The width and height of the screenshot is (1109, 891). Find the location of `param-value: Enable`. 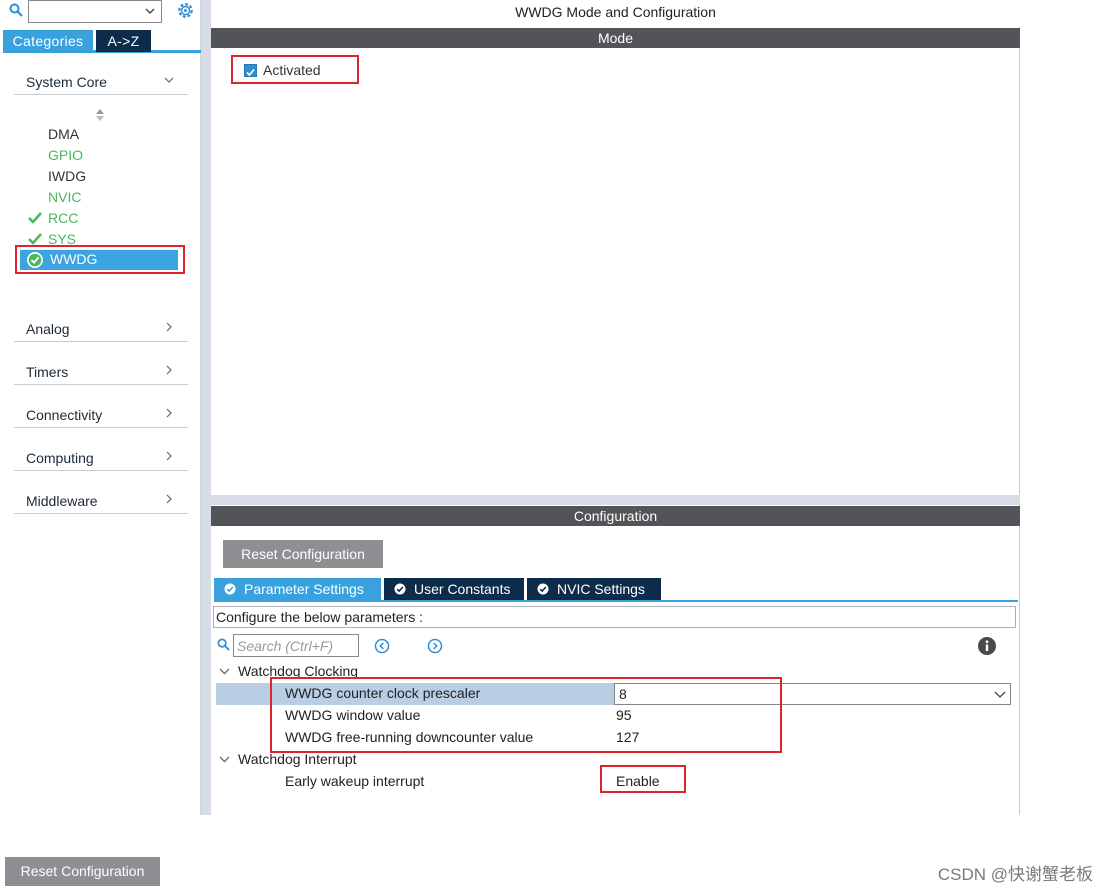

param-value: Enable is located at coordinates (638, 781).